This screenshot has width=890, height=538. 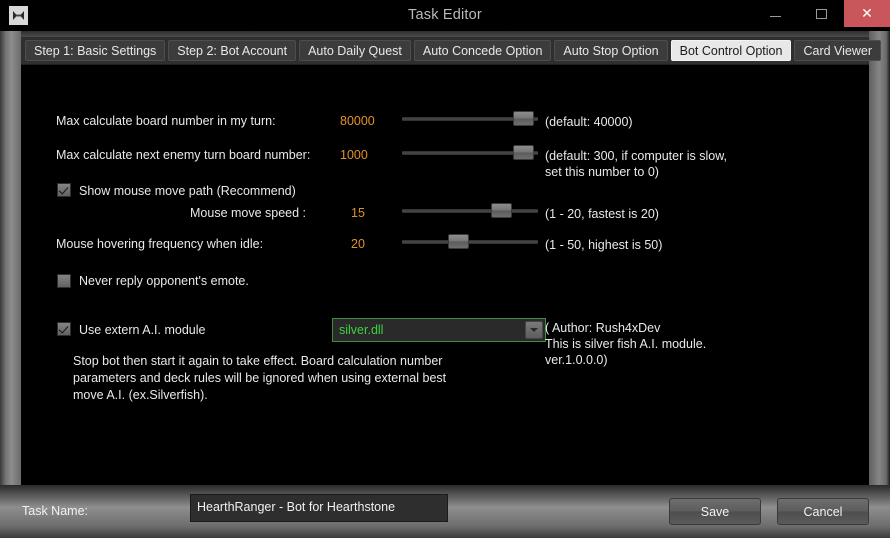 What do you see at coordinates (232, 50) in the screenshot?
I see `tab-step-2-bot-account: Step 2: Bot Account` at bounding box center [232, 50].